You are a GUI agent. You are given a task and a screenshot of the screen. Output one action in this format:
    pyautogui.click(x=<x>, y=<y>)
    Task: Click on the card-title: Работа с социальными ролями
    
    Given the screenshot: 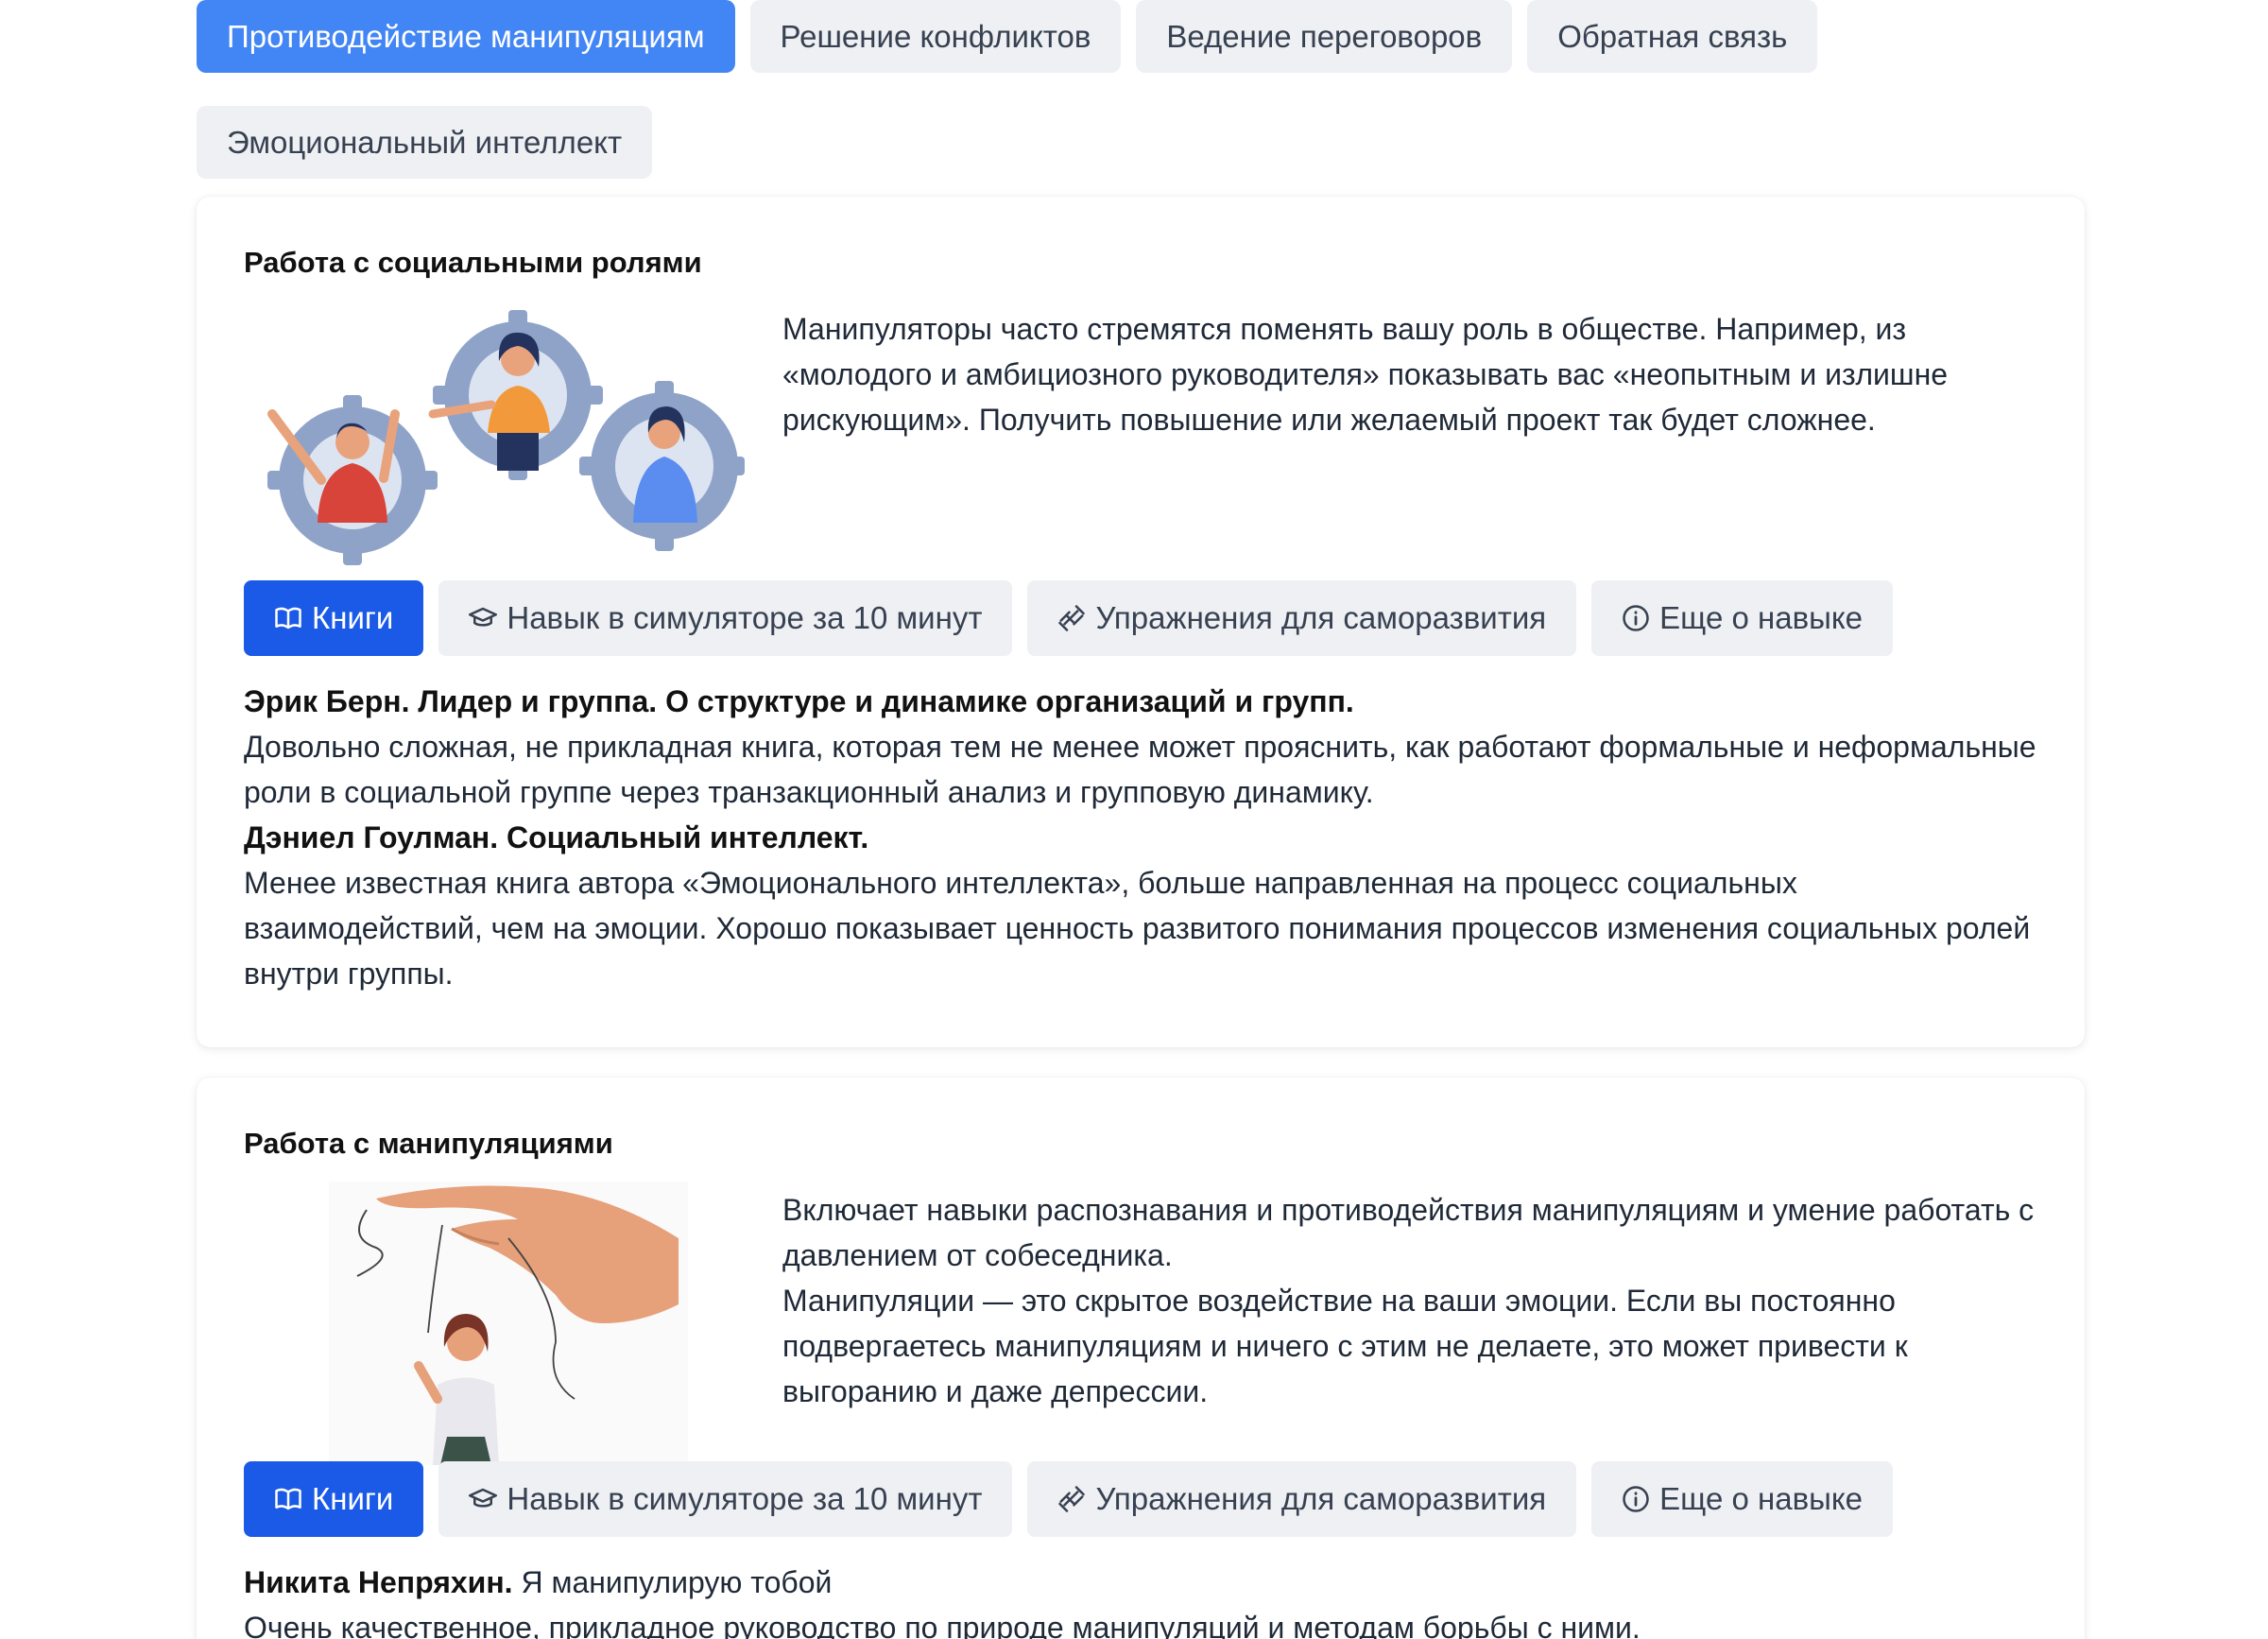 What is the action you would take?
    pyautogui.click(x=473, y=262)
    